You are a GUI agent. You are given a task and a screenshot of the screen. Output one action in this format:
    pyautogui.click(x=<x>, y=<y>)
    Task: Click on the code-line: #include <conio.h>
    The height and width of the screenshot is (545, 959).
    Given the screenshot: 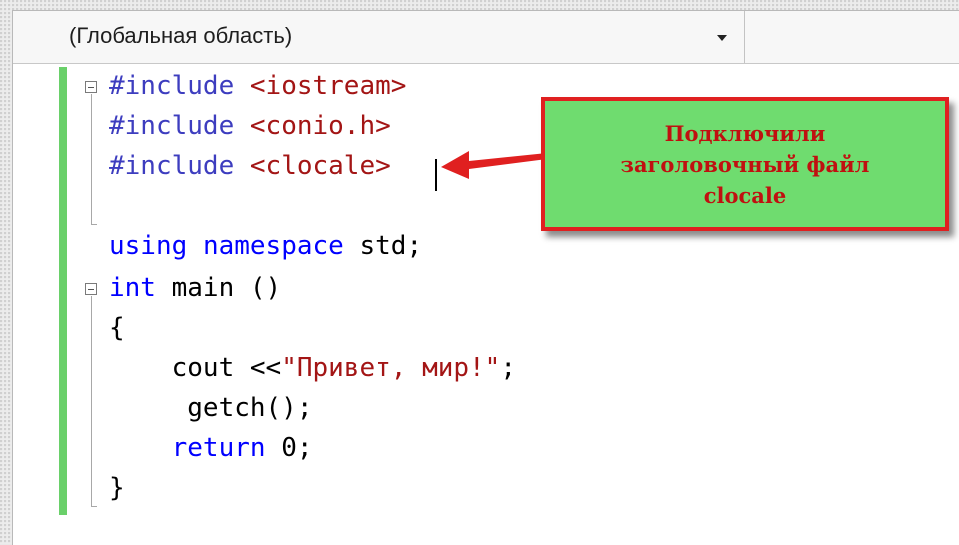 What is the action you would take?
    pyautogui.click(x=250, y=126)
    